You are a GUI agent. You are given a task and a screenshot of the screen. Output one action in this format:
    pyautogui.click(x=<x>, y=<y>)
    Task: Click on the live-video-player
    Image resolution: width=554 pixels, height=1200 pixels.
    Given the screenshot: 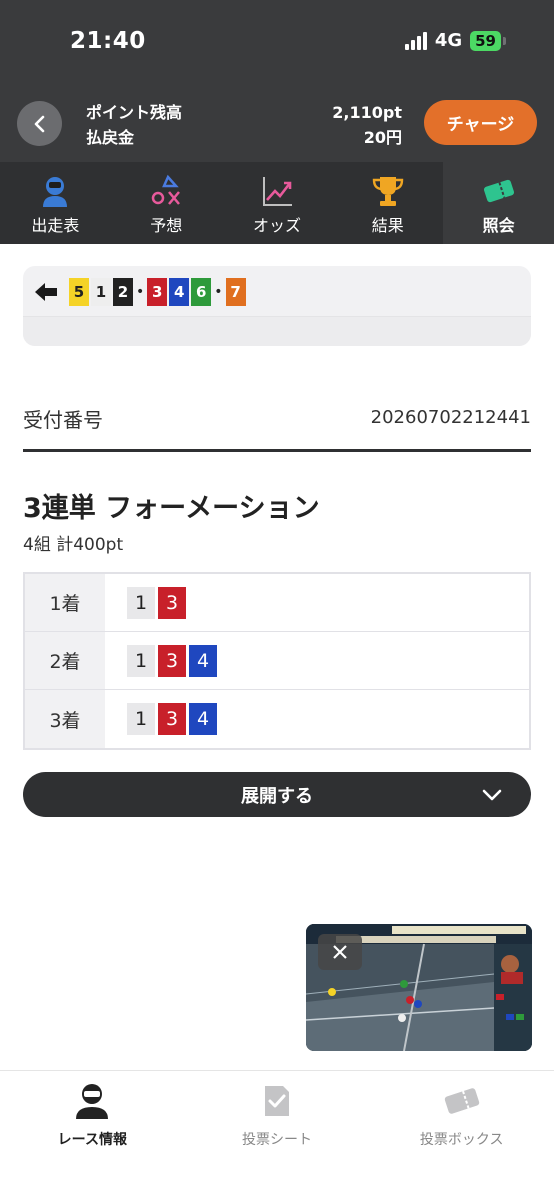 What is the action you would take?
    pyautogui.click(x=419, y=987)
    